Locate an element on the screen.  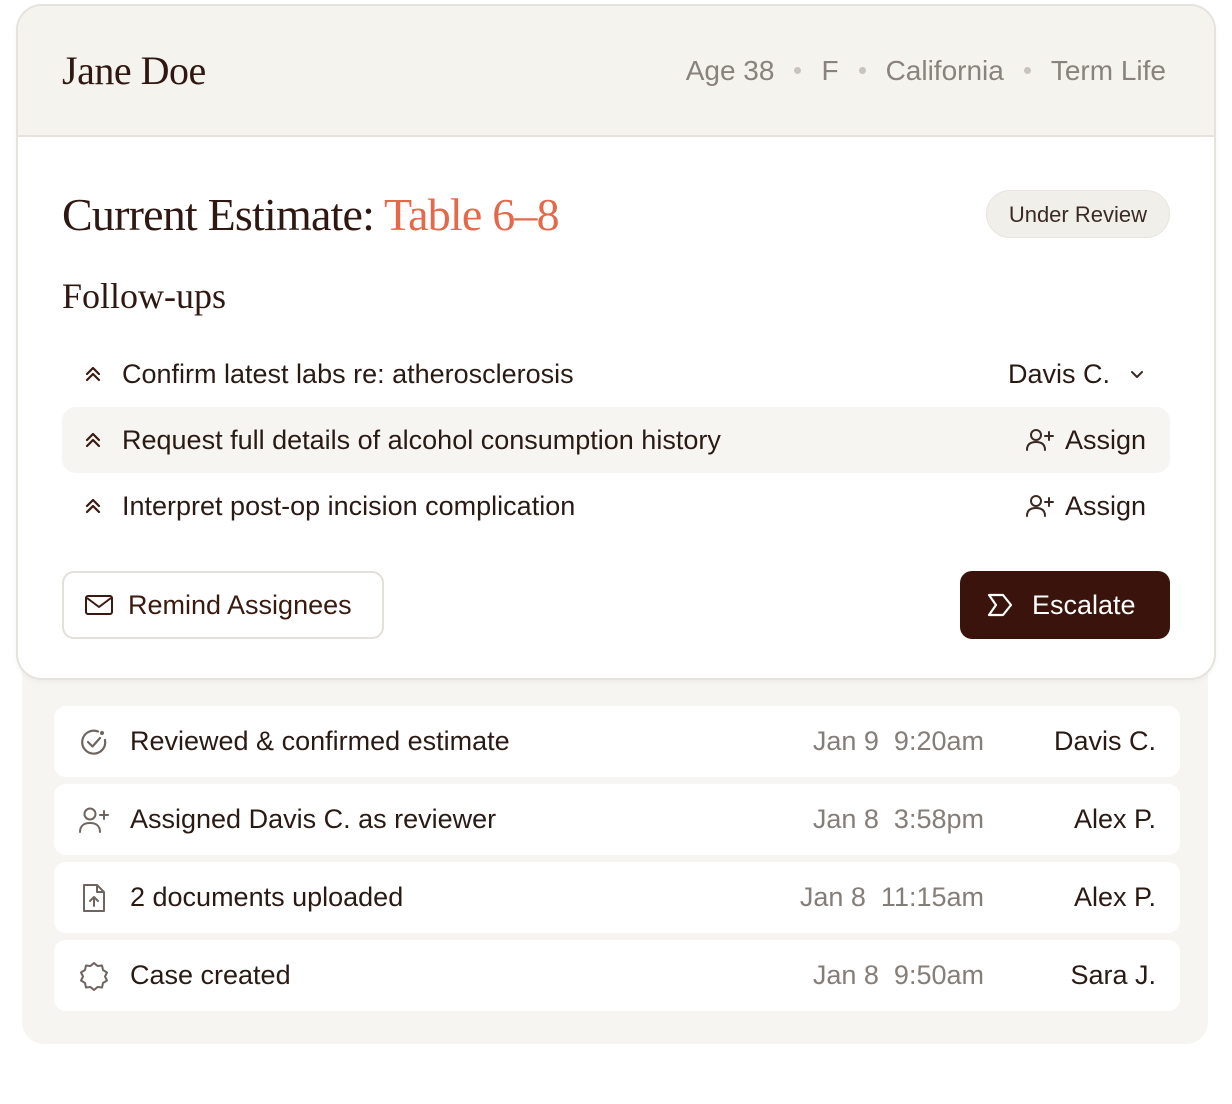
followup-text: Interpret post-op incision complication is located at coordinates (349, 505).